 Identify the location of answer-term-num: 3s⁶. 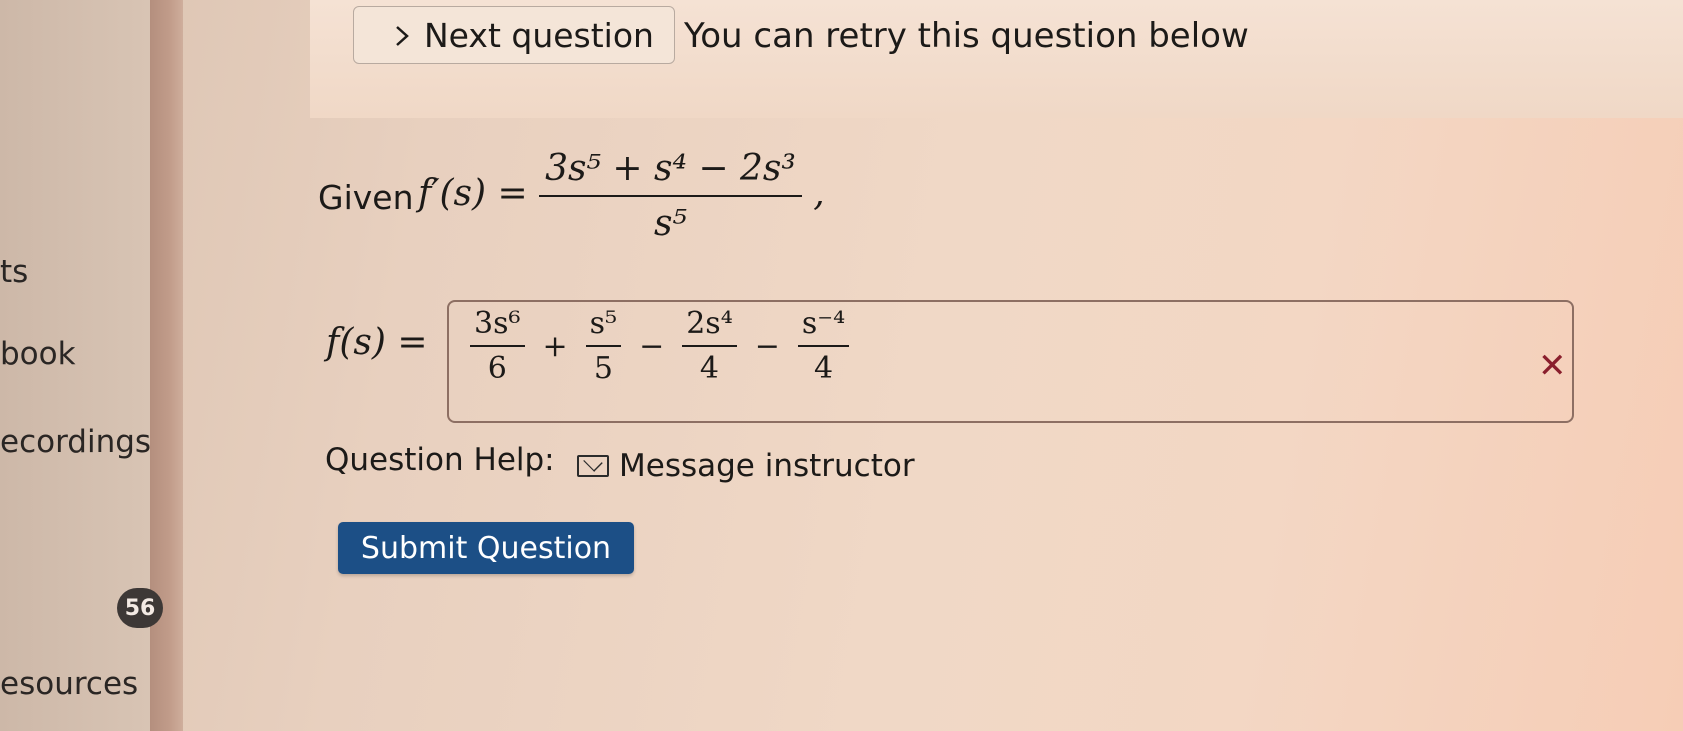
(497, 326).